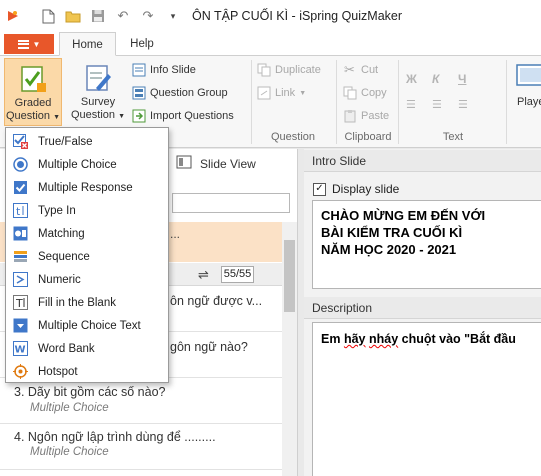 Image resolution: width=541 pixels, height=476 pixels. What do you see at coordinates (392, 232) in the screenshot?
I see `intro-line: BÀI KIỂM TRA CUỐI KÌ` at bounding box center [392, 232].